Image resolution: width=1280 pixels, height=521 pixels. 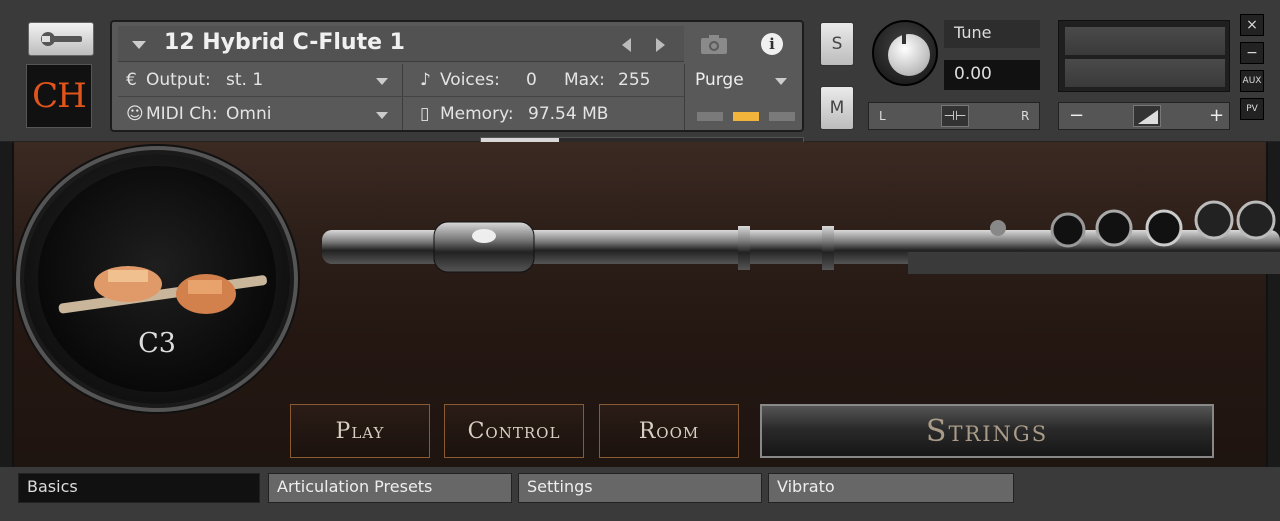 I want to click on output-value: st. 1, so click(x=244, y=80).